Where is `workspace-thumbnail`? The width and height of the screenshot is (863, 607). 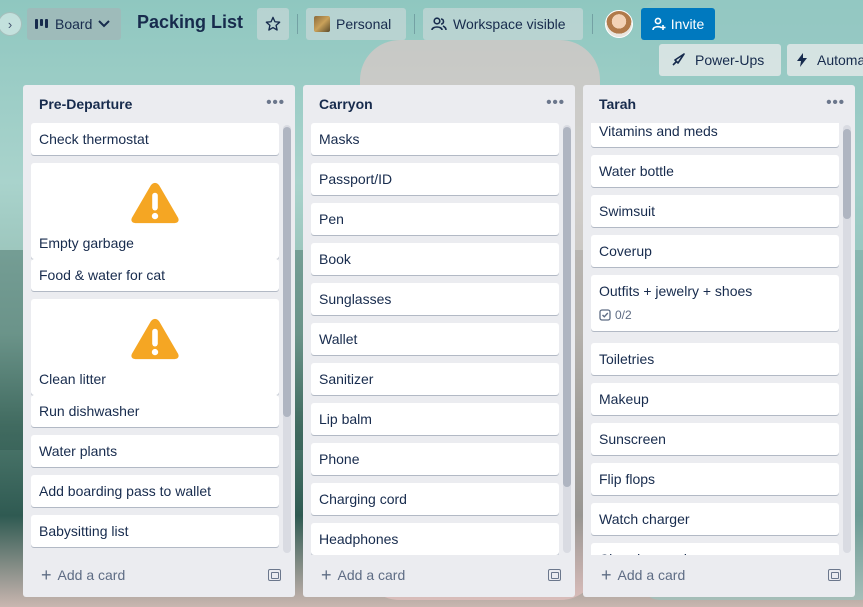
workspace-thumbnail is located at coordinates (322, 24).